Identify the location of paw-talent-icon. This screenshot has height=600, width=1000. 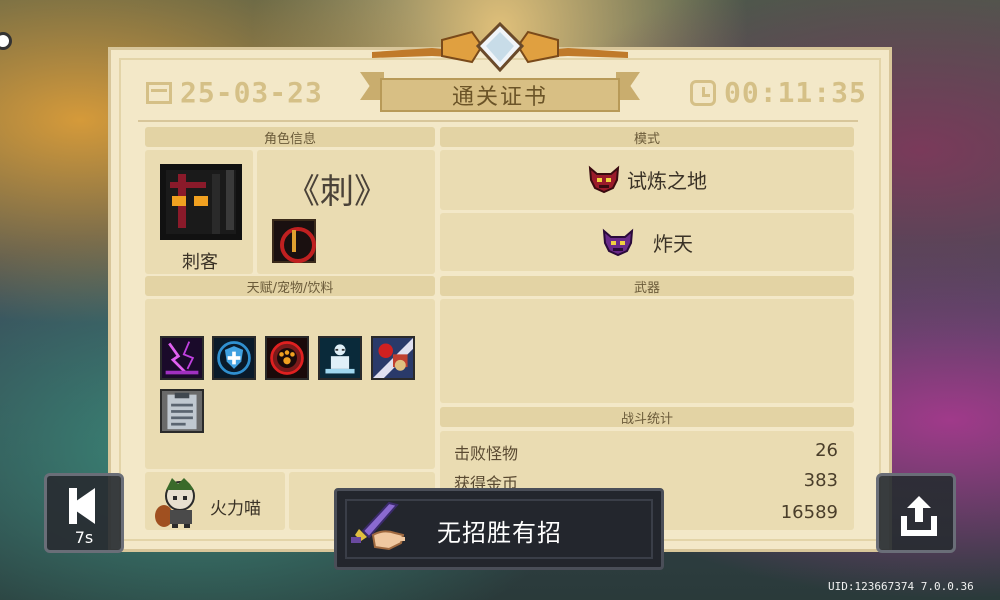
(287, 358).